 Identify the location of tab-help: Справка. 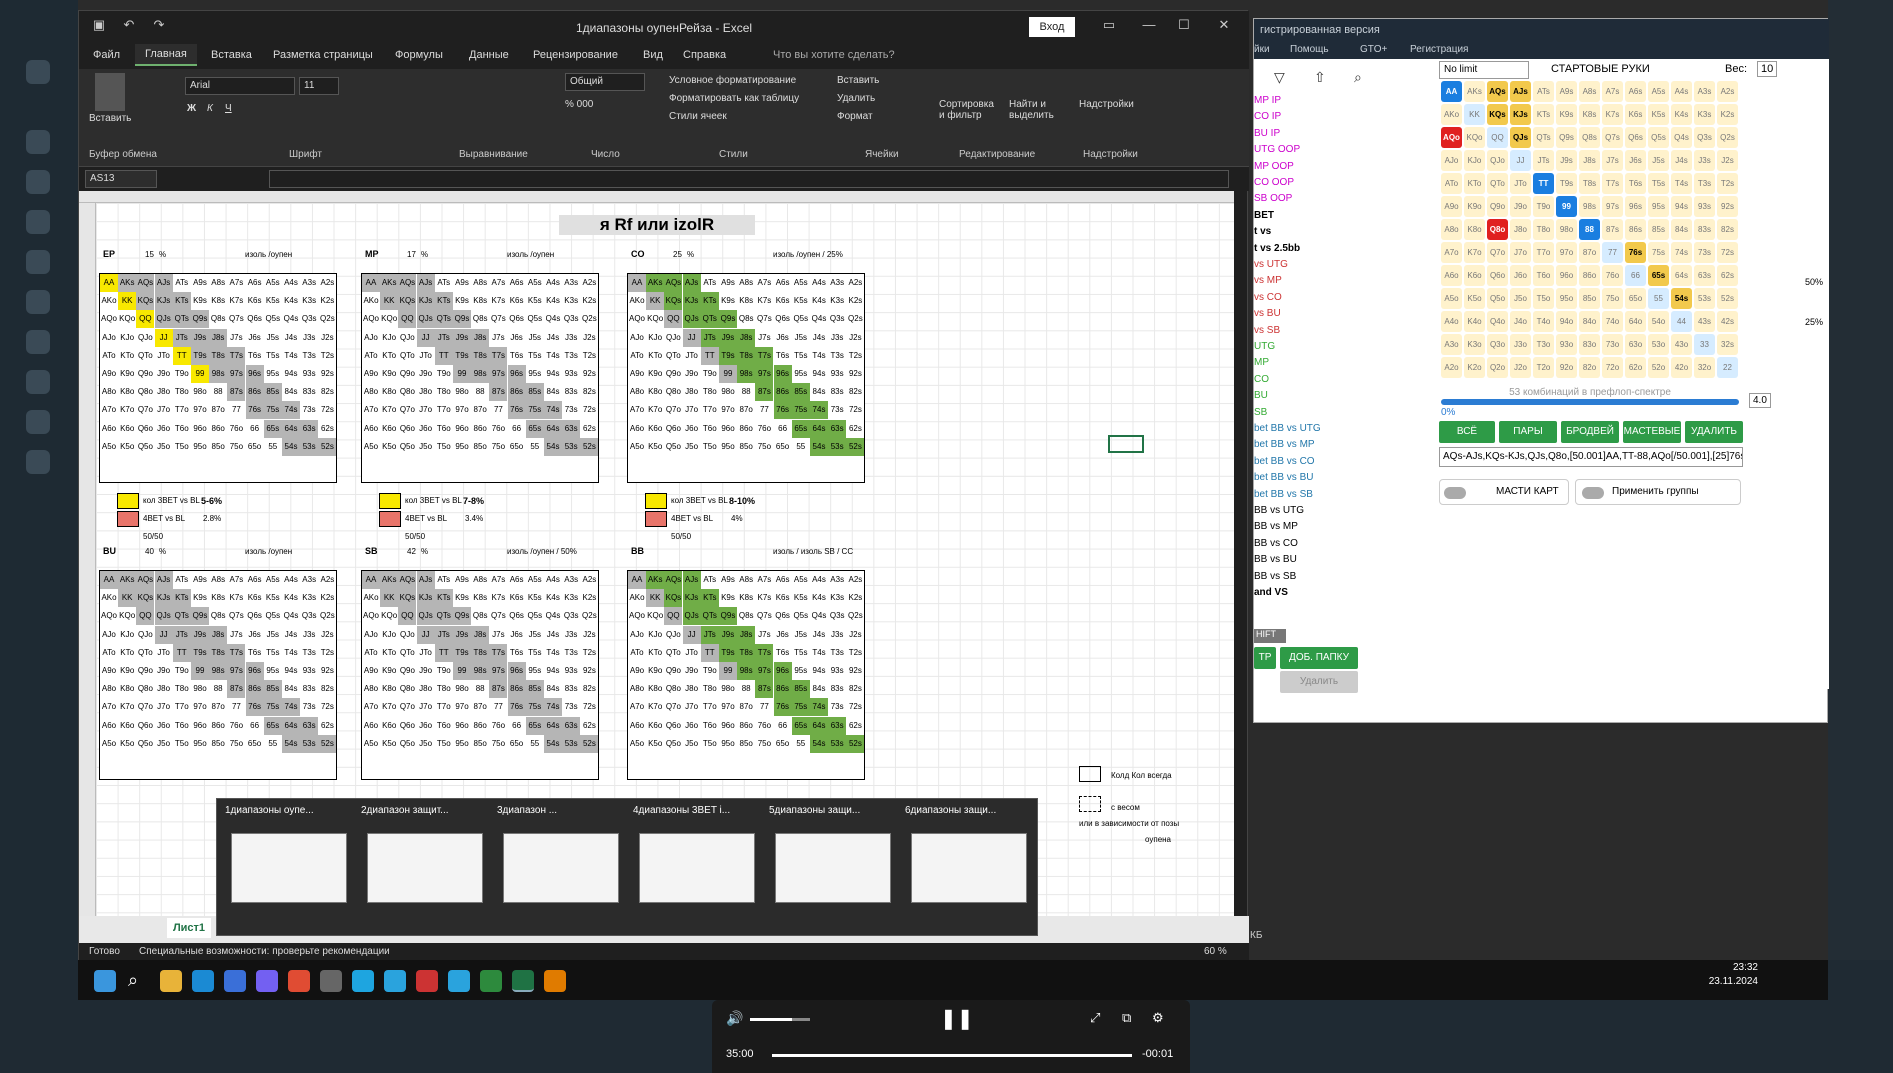
(704, 55).